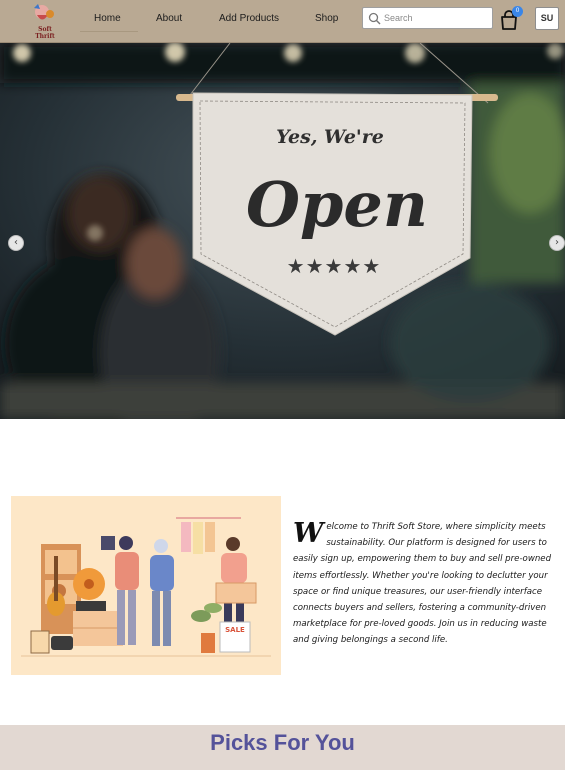 The width and height of the screenshot is (565, 770). I want to click on chevron-right-icon: ›, so click(557, 242).